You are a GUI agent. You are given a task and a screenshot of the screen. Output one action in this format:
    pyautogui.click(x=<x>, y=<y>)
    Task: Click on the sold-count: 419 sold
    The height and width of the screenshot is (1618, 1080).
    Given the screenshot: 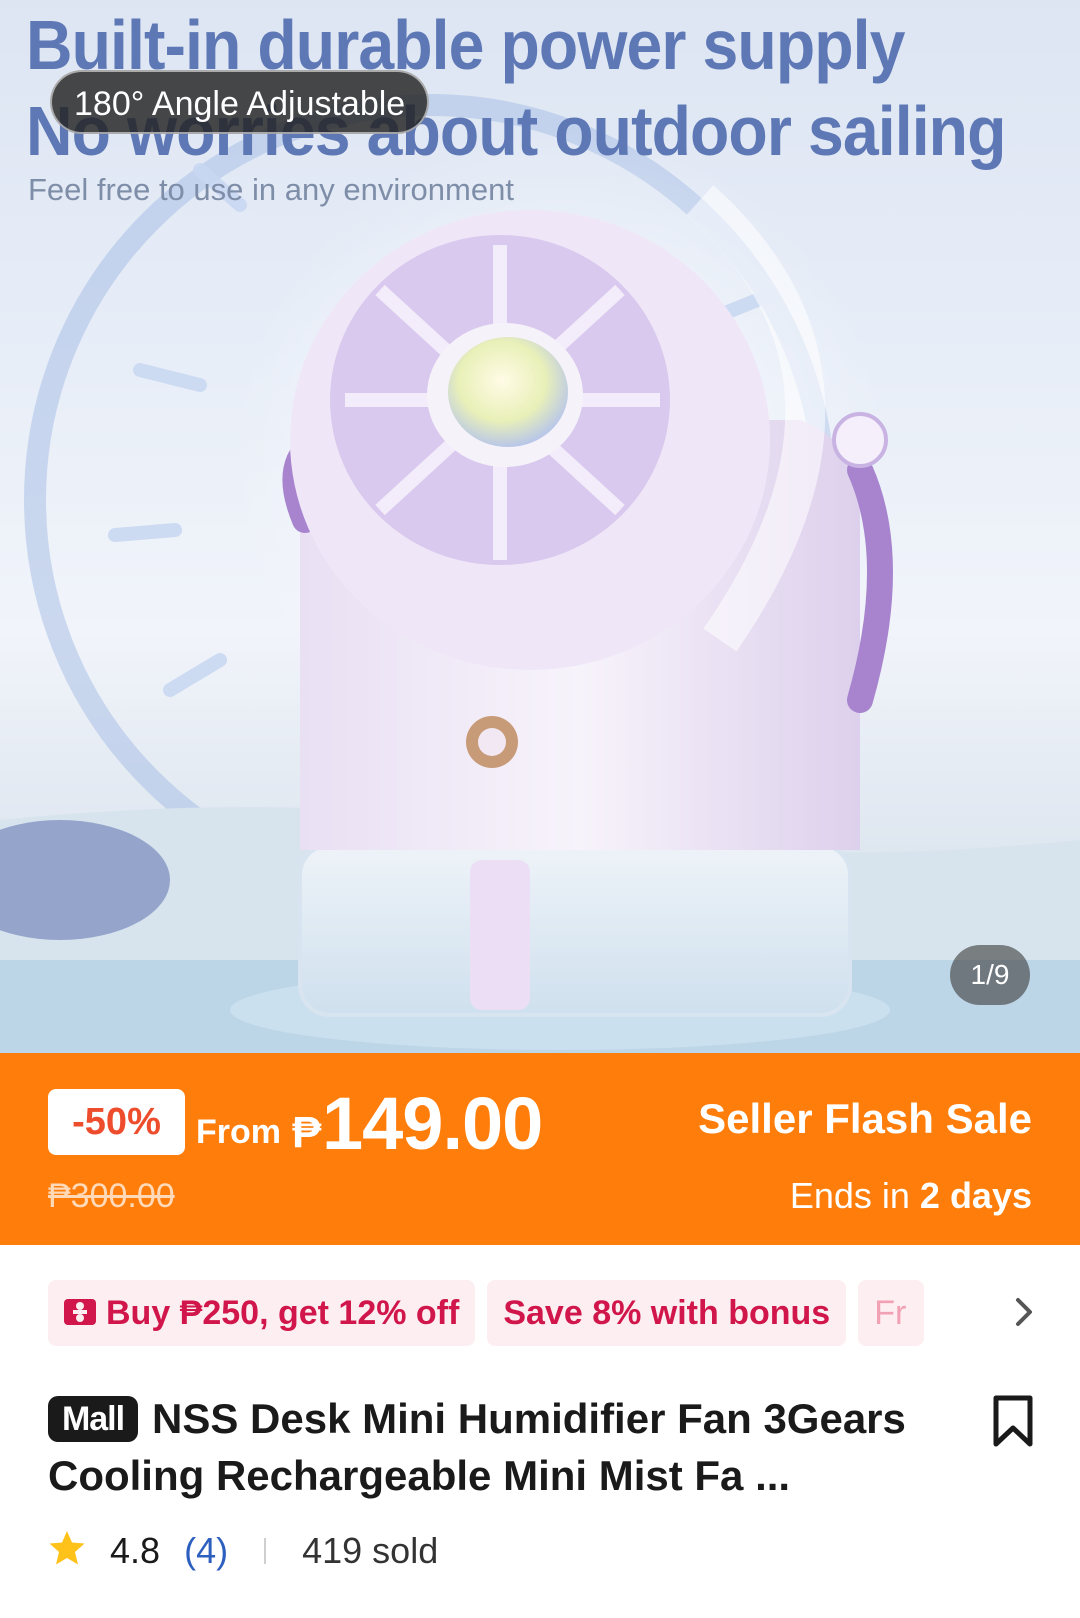 What is the action you would take?
    pyautogui.click(x=370, y=1551)
    